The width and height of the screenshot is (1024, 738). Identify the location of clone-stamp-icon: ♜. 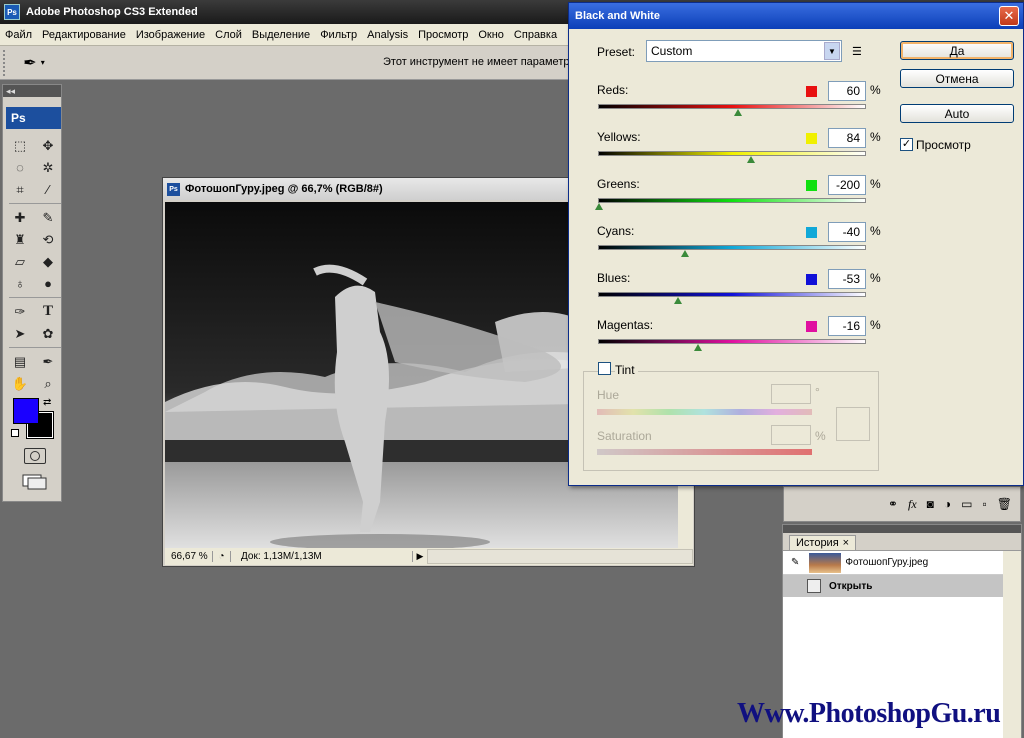
(20, 239).